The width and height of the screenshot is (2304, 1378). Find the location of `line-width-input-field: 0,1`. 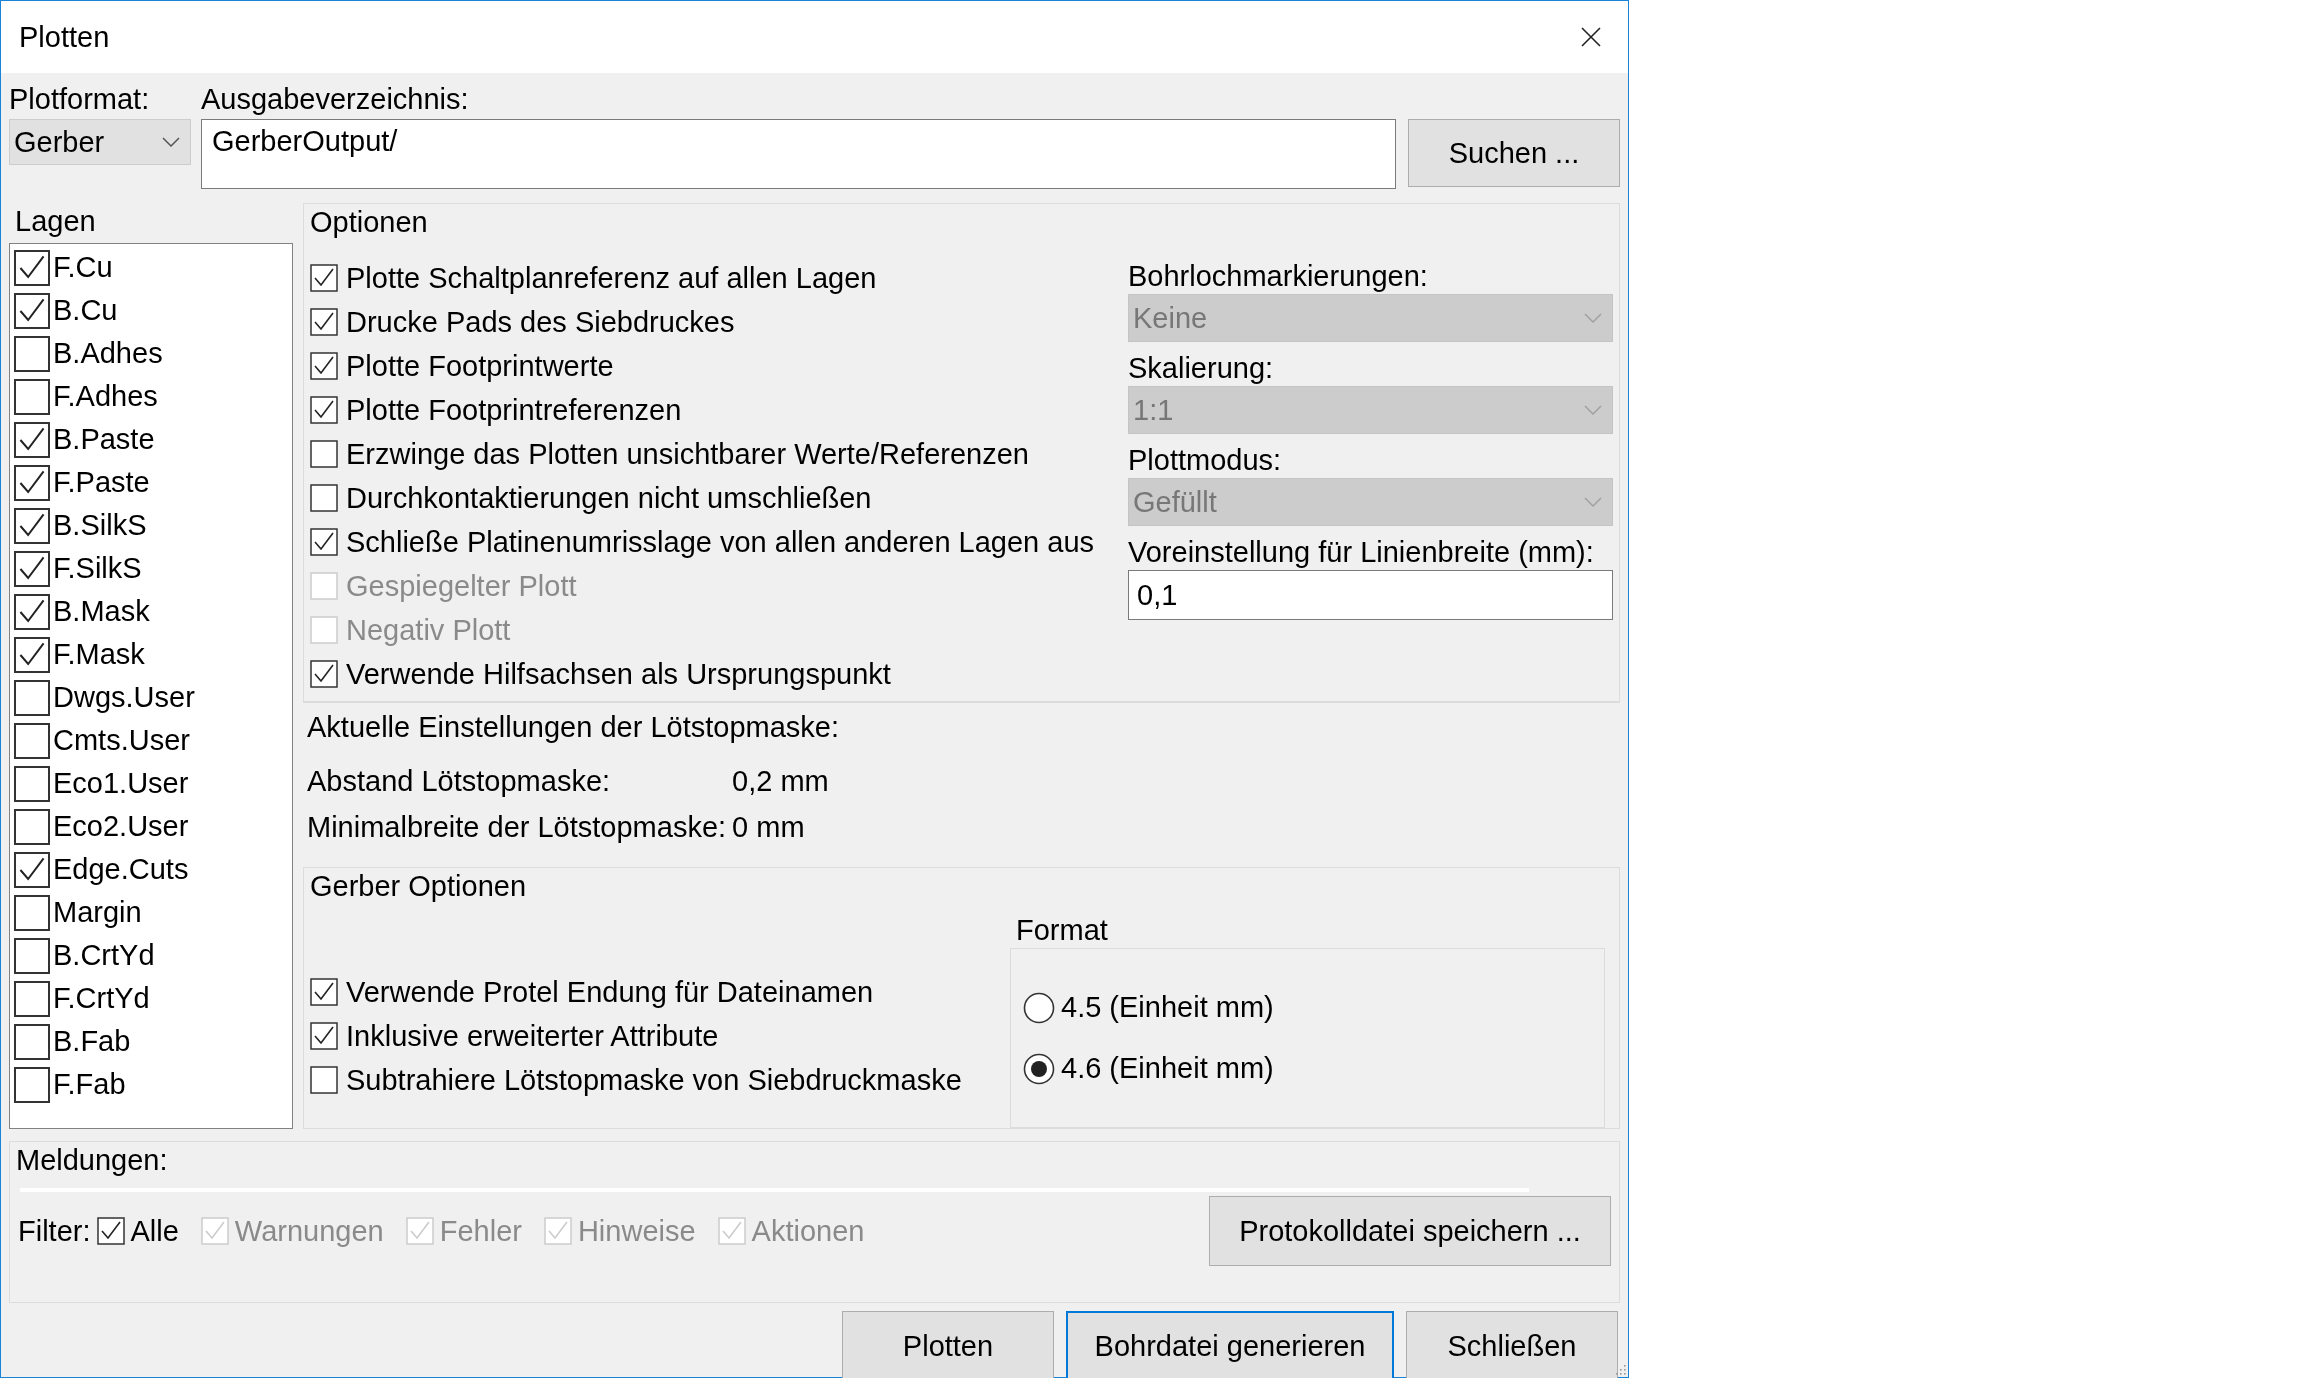

line-width-input-field: 0,1 is located at coordinates (1370, 595).